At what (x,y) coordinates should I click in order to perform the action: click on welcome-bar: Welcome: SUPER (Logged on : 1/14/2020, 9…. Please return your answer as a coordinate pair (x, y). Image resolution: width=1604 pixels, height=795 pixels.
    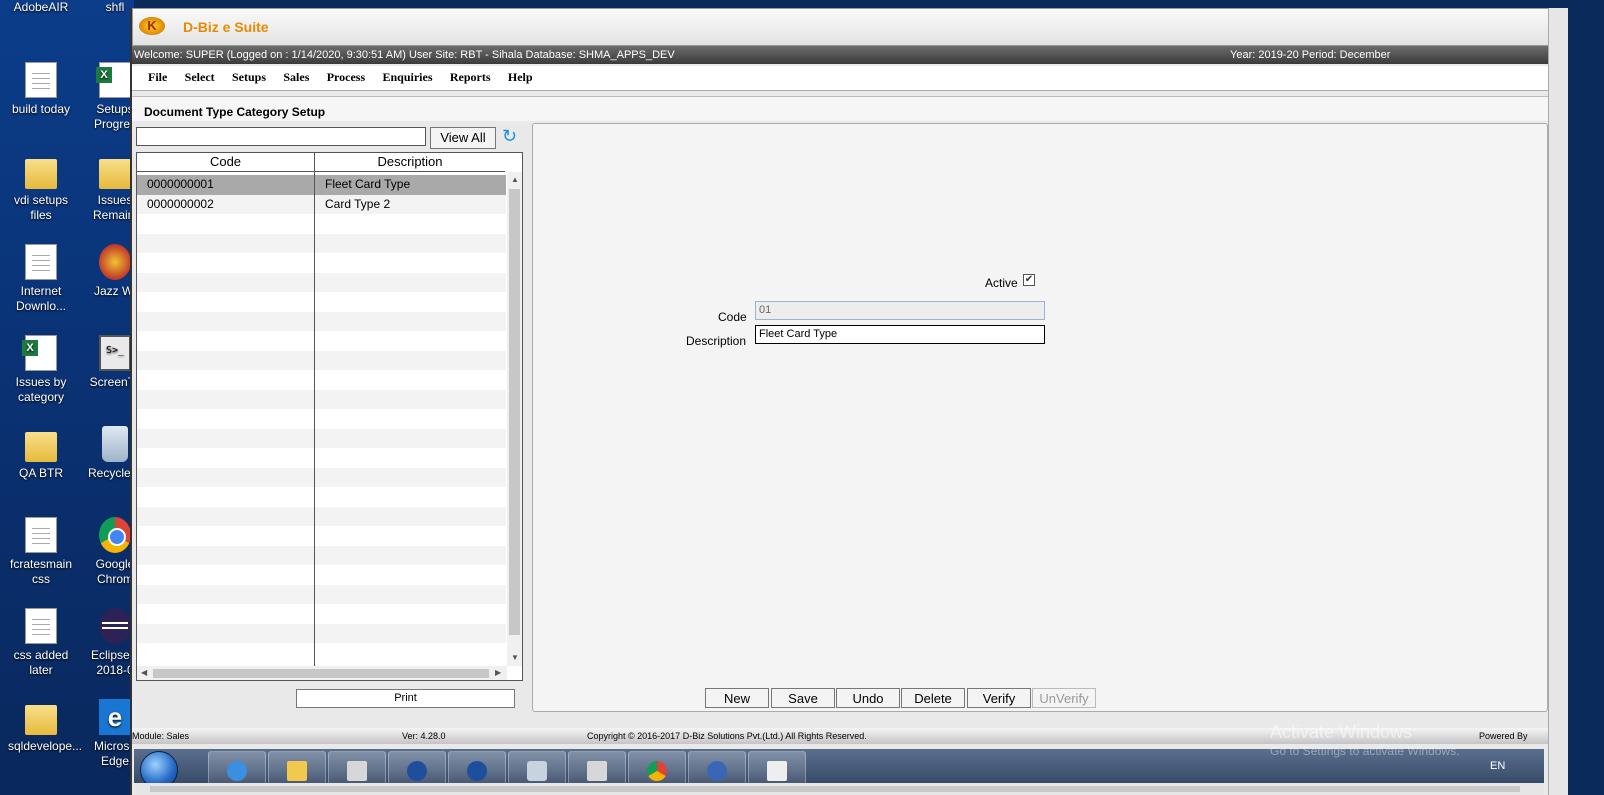
    Looking at the image, I should click on (840, 55).